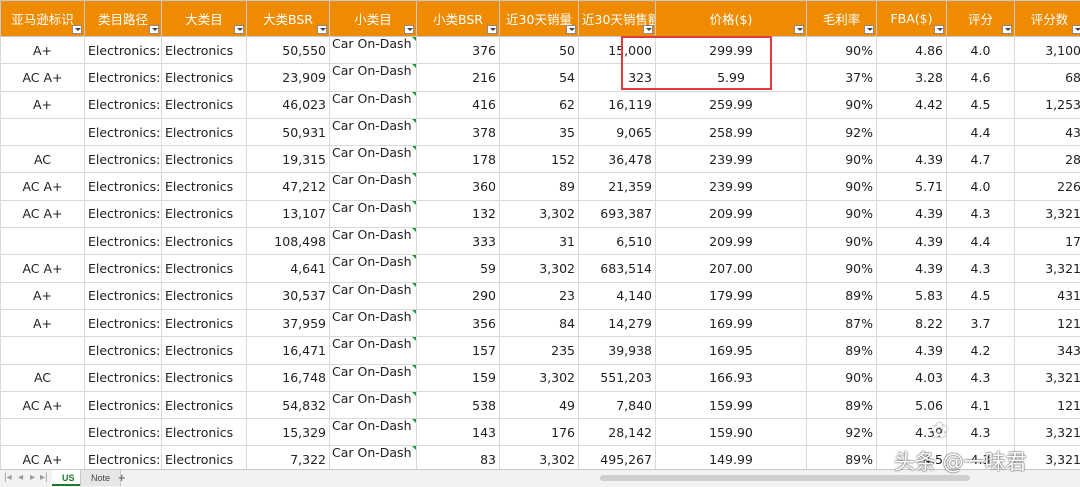  Describe the element at coordinates (539, 241) in the screenshot. I see `cell-sales: 31` at that location.